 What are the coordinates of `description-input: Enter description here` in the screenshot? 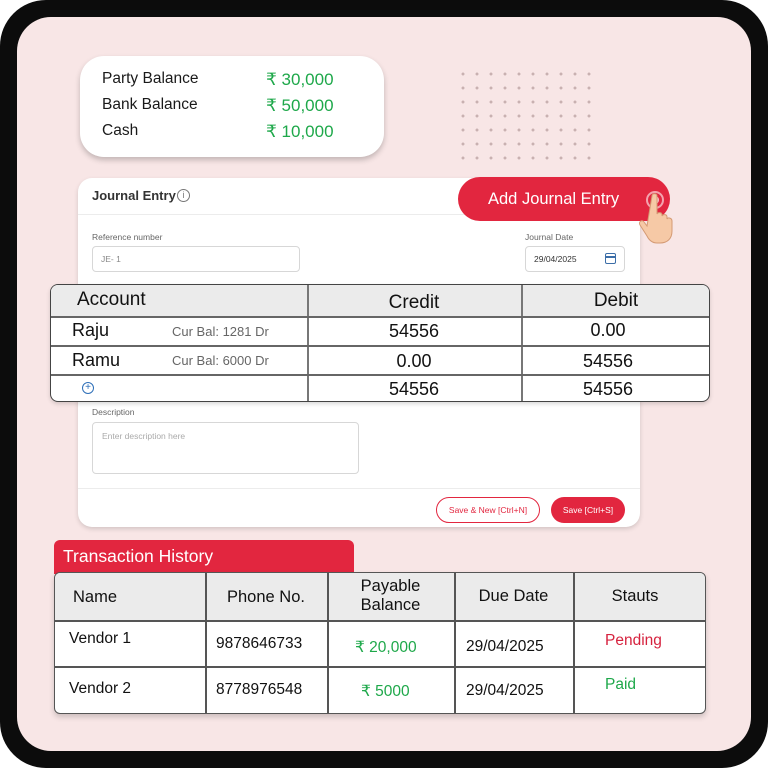 It's located at (225, 448).